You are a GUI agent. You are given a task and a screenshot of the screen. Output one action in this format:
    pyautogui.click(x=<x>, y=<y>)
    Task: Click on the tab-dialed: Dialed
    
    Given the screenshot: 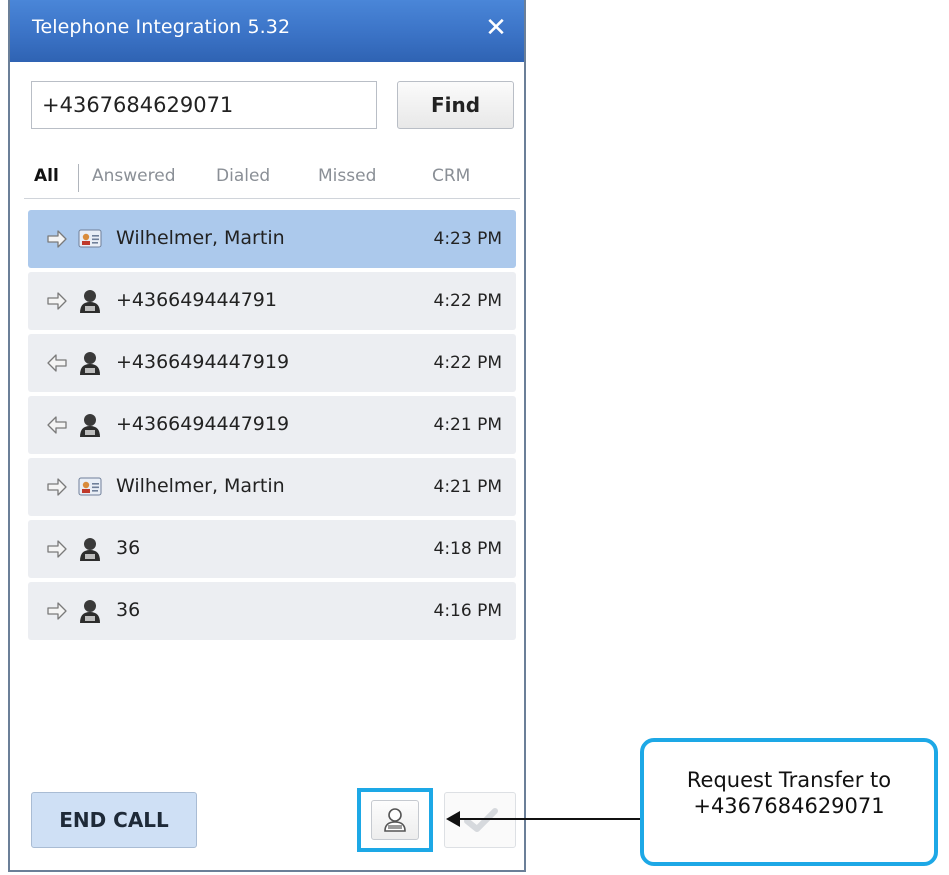 What is the action you would take?
    pyautogui.click(x=243, y=176)
    